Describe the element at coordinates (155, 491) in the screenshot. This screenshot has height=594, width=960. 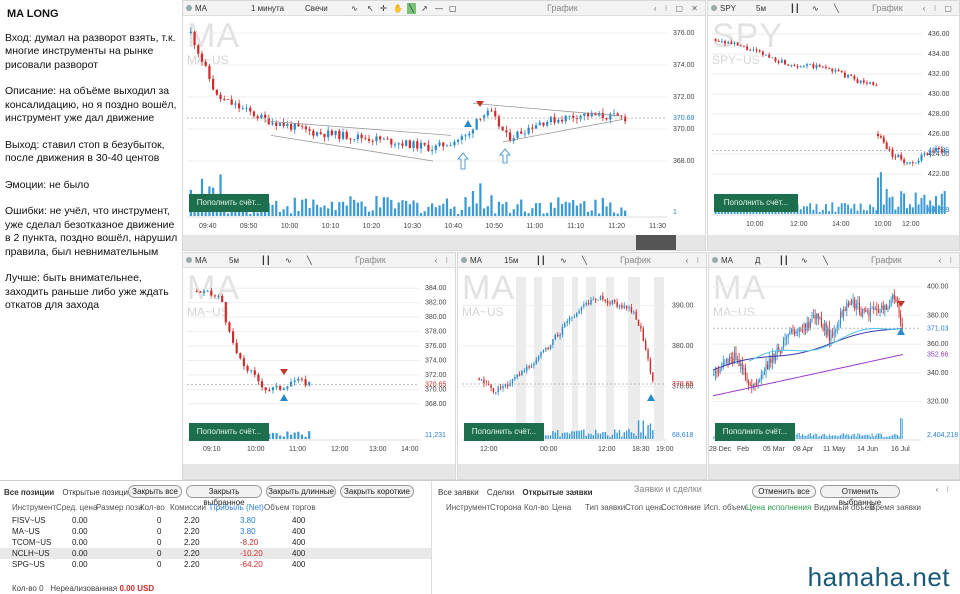
I see `close-all-button: Закрыть все` at that location.